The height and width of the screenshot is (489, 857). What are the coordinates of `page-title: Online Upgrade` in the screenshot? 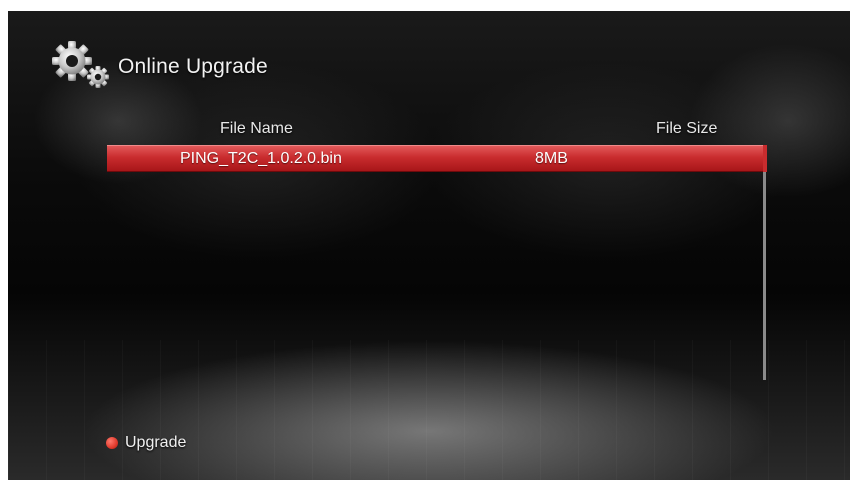 It's located at (193, 66).